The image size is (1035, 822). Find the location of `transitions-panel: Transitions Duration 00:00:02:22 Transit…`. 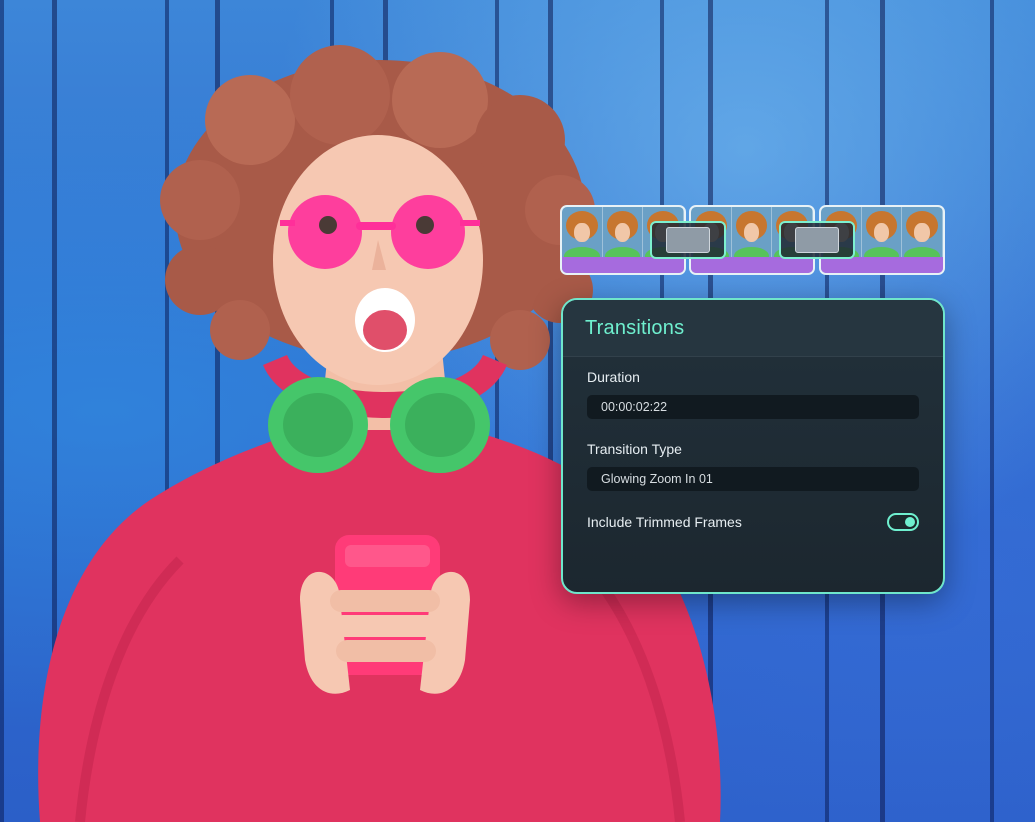

transitions-panel: Transitions Duration 00:00:02:22 Transit… is located at coordinates (753, 446).